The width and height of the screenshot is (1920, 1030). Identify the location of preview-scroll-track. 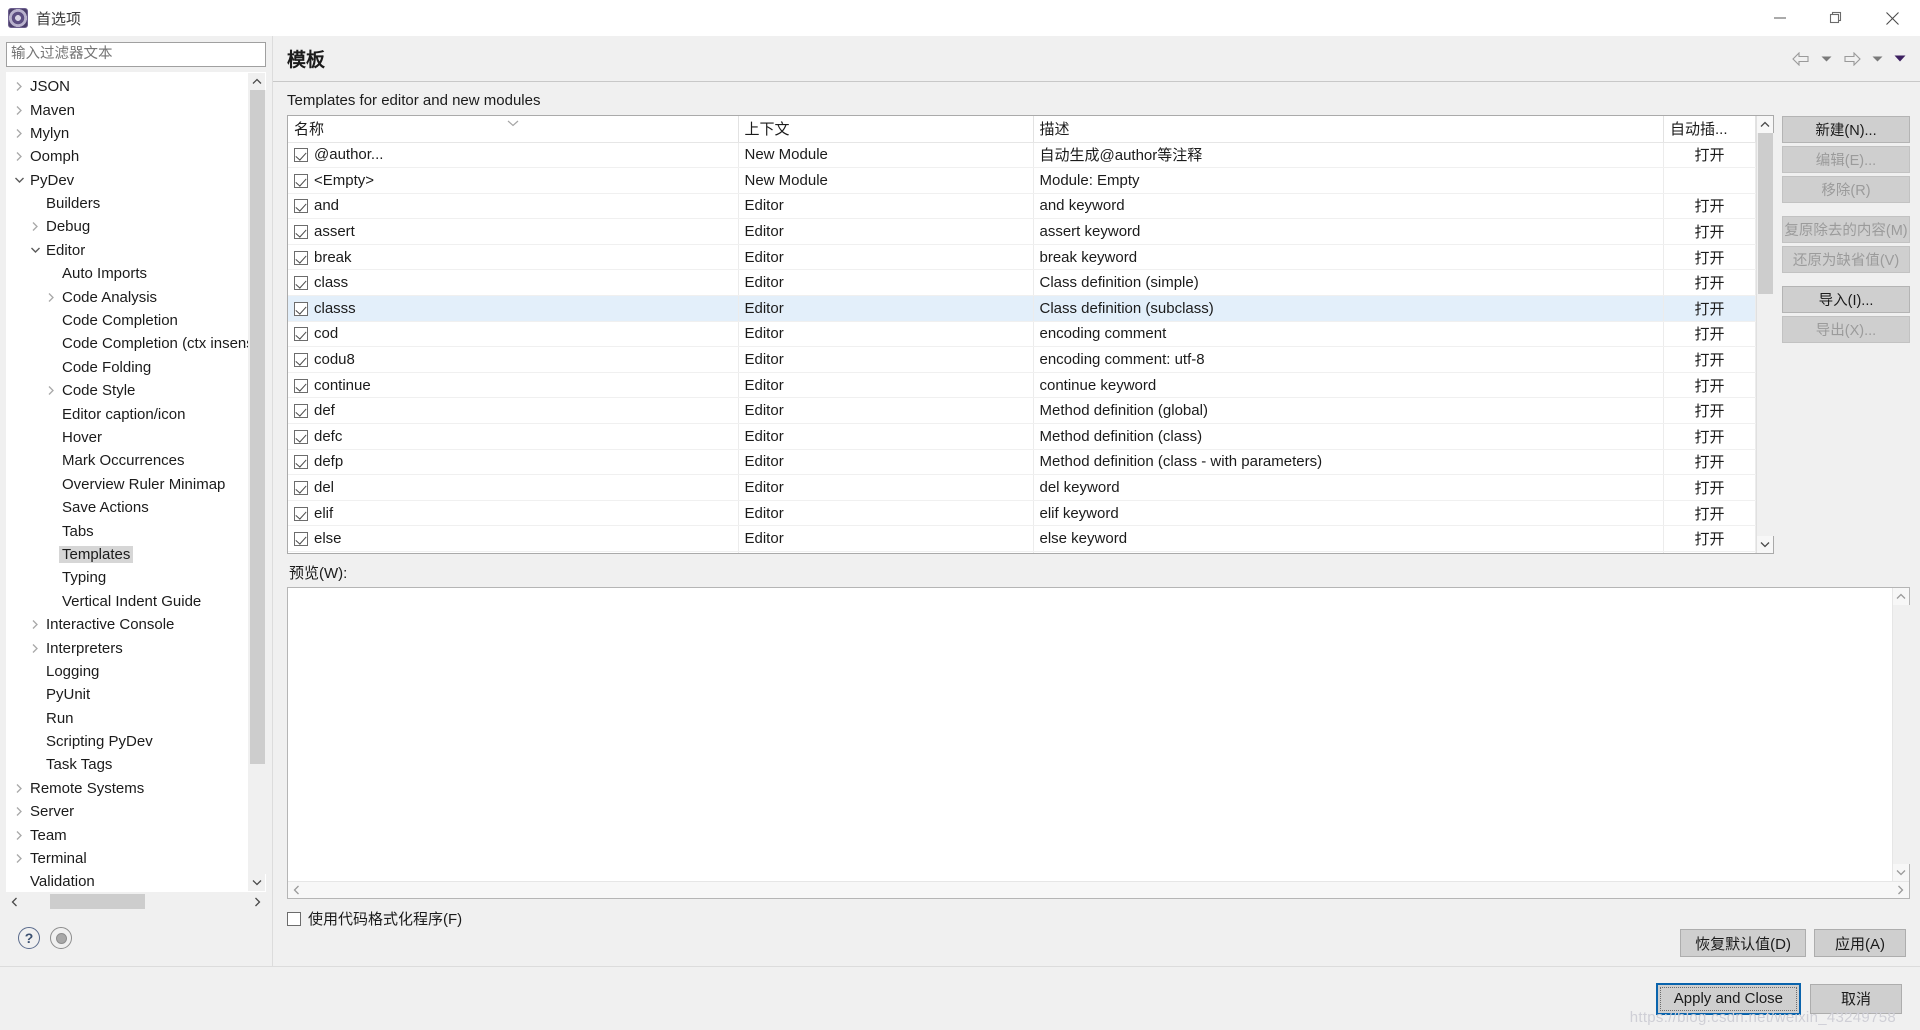
(1901, 734).